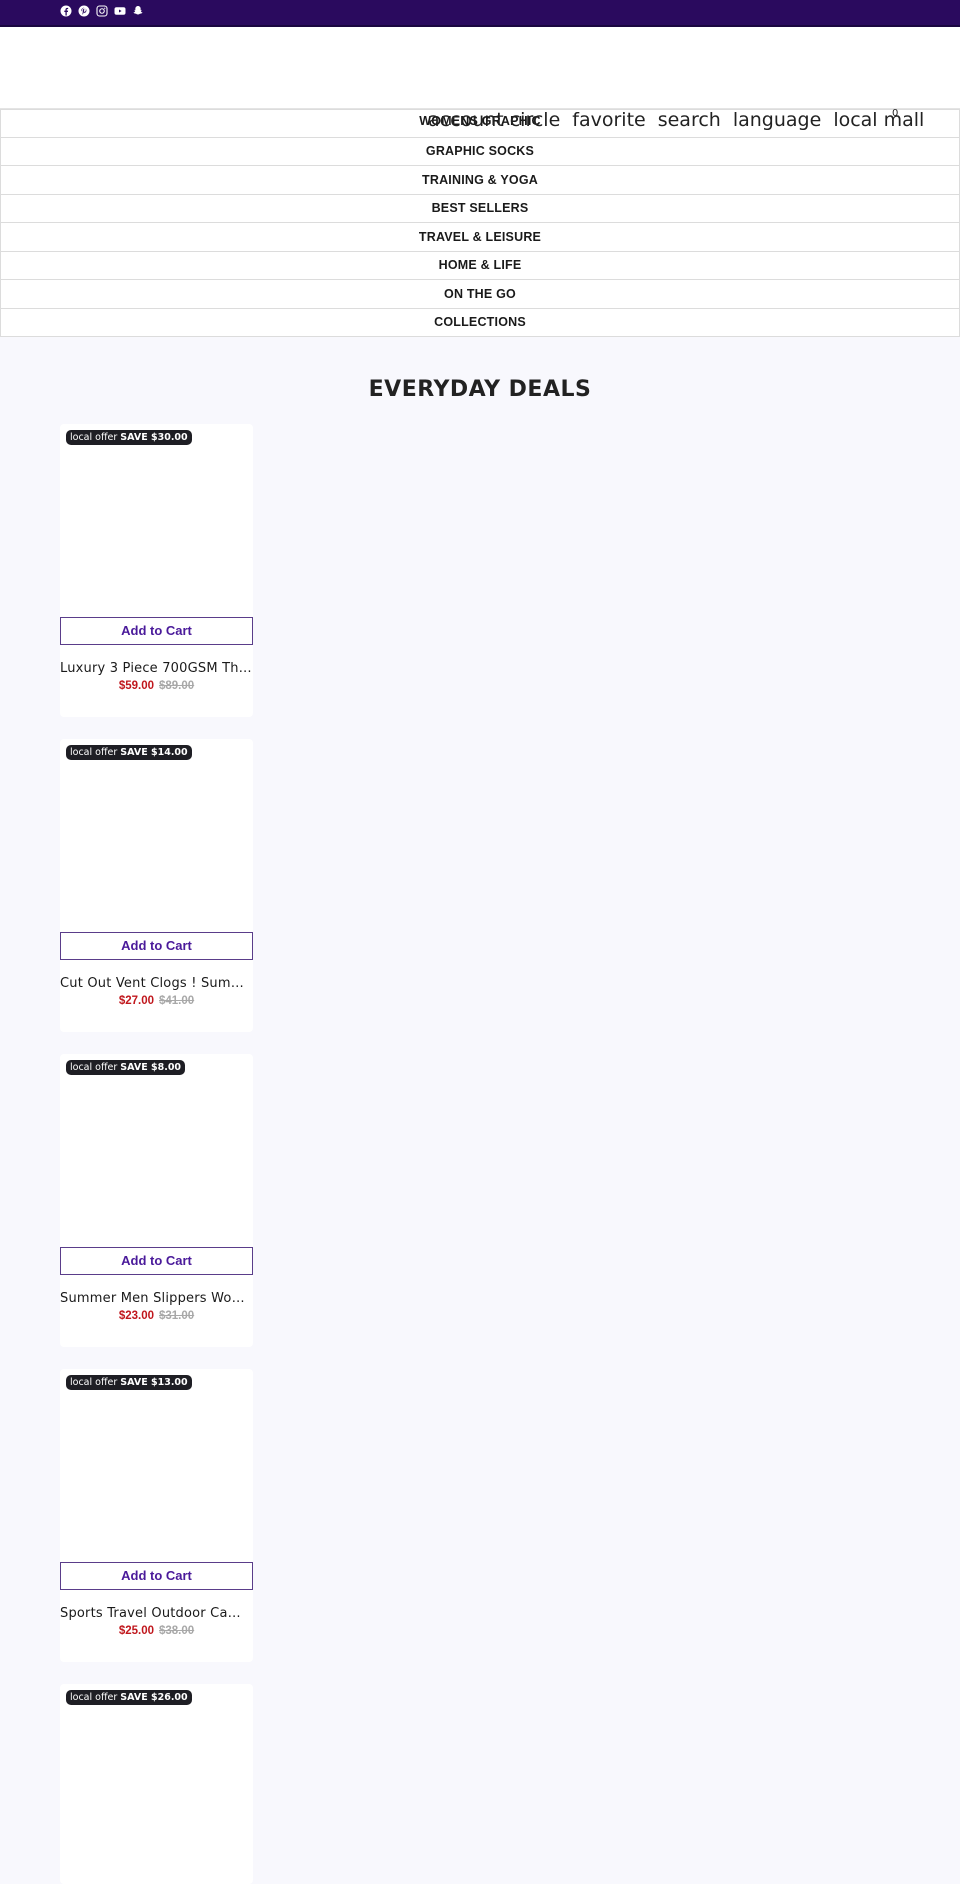 Image resolution: width=960 pixels, height=1884 pixels. What do you see at coordinates (136, 1631) in the screenshot?
I see `sale-price: $25.00` at bounding box center [136, 1631].